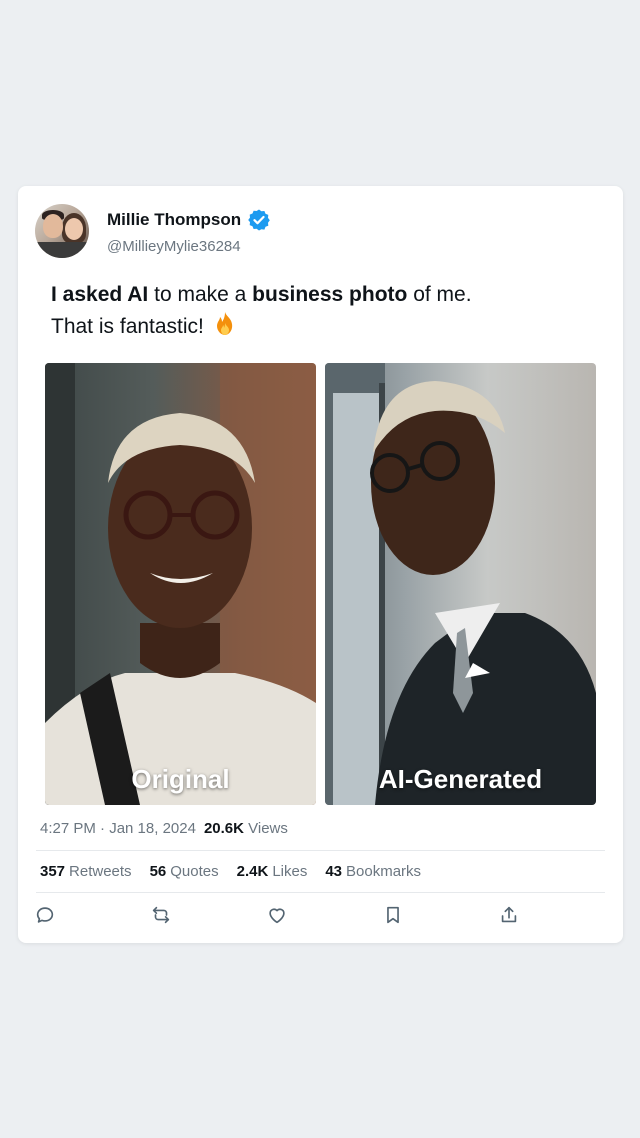  Describe the element at coordinates (194, 871) in the screenshot. I see `stat-label: Quotes` at that location.